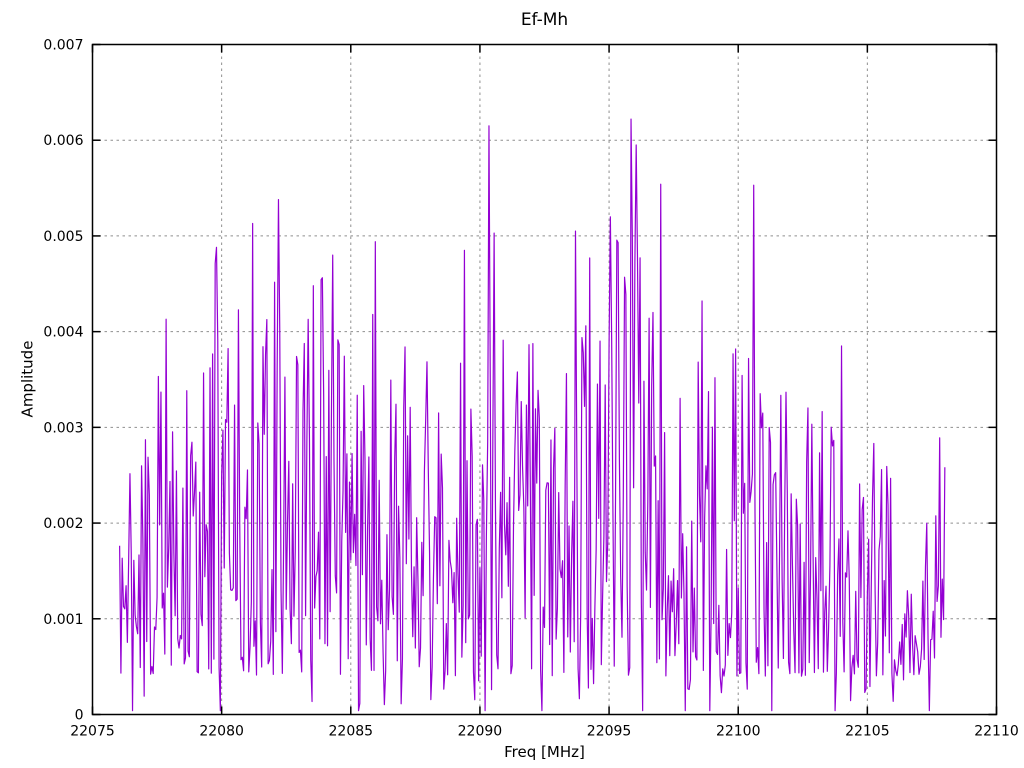 Image resolution: width=1024 pixels, height=768 pixels. Describe the element at coordinates (63, 46) in the screenshot. I see `y-tick-label: 0.007` at that location.